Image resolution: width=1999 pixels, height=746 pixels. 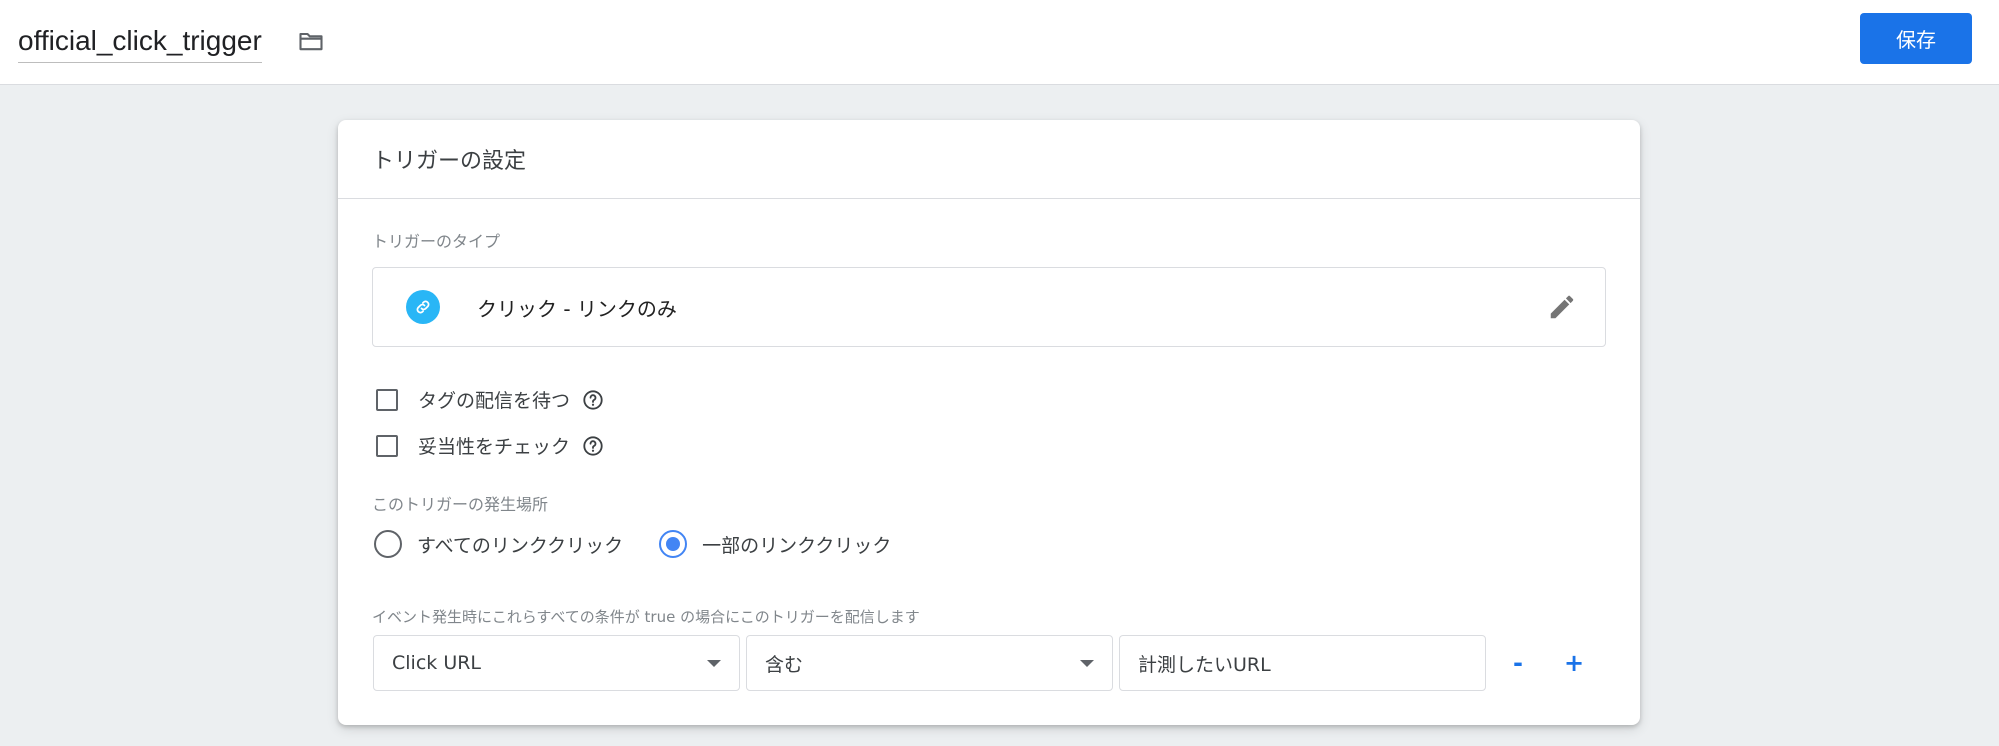 What do you see at coordinates (999, 42) in the screenshot?
I see `top-bar: official_click_trigger 保存` at bounding box center [999, 42].